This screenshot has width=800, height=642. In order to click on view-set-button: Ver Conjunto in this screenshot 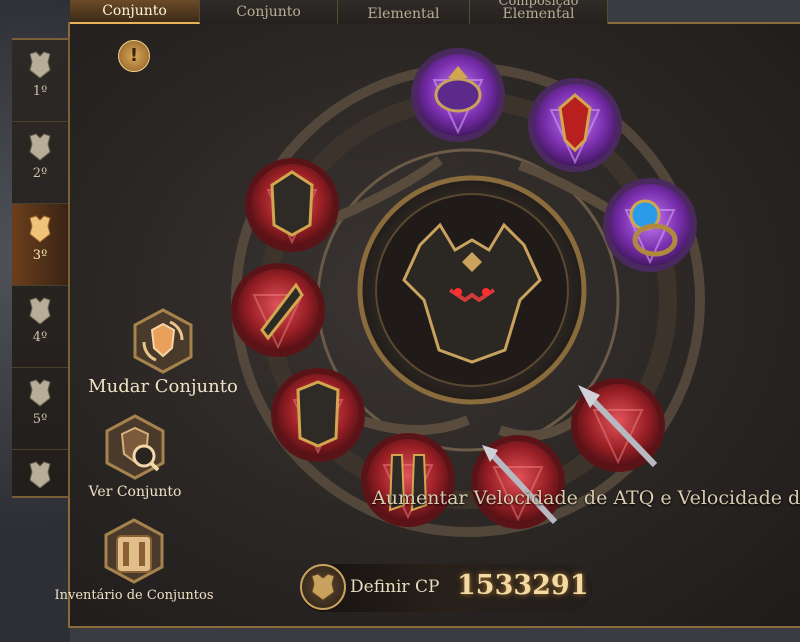, I will do `click(135, 457)`.